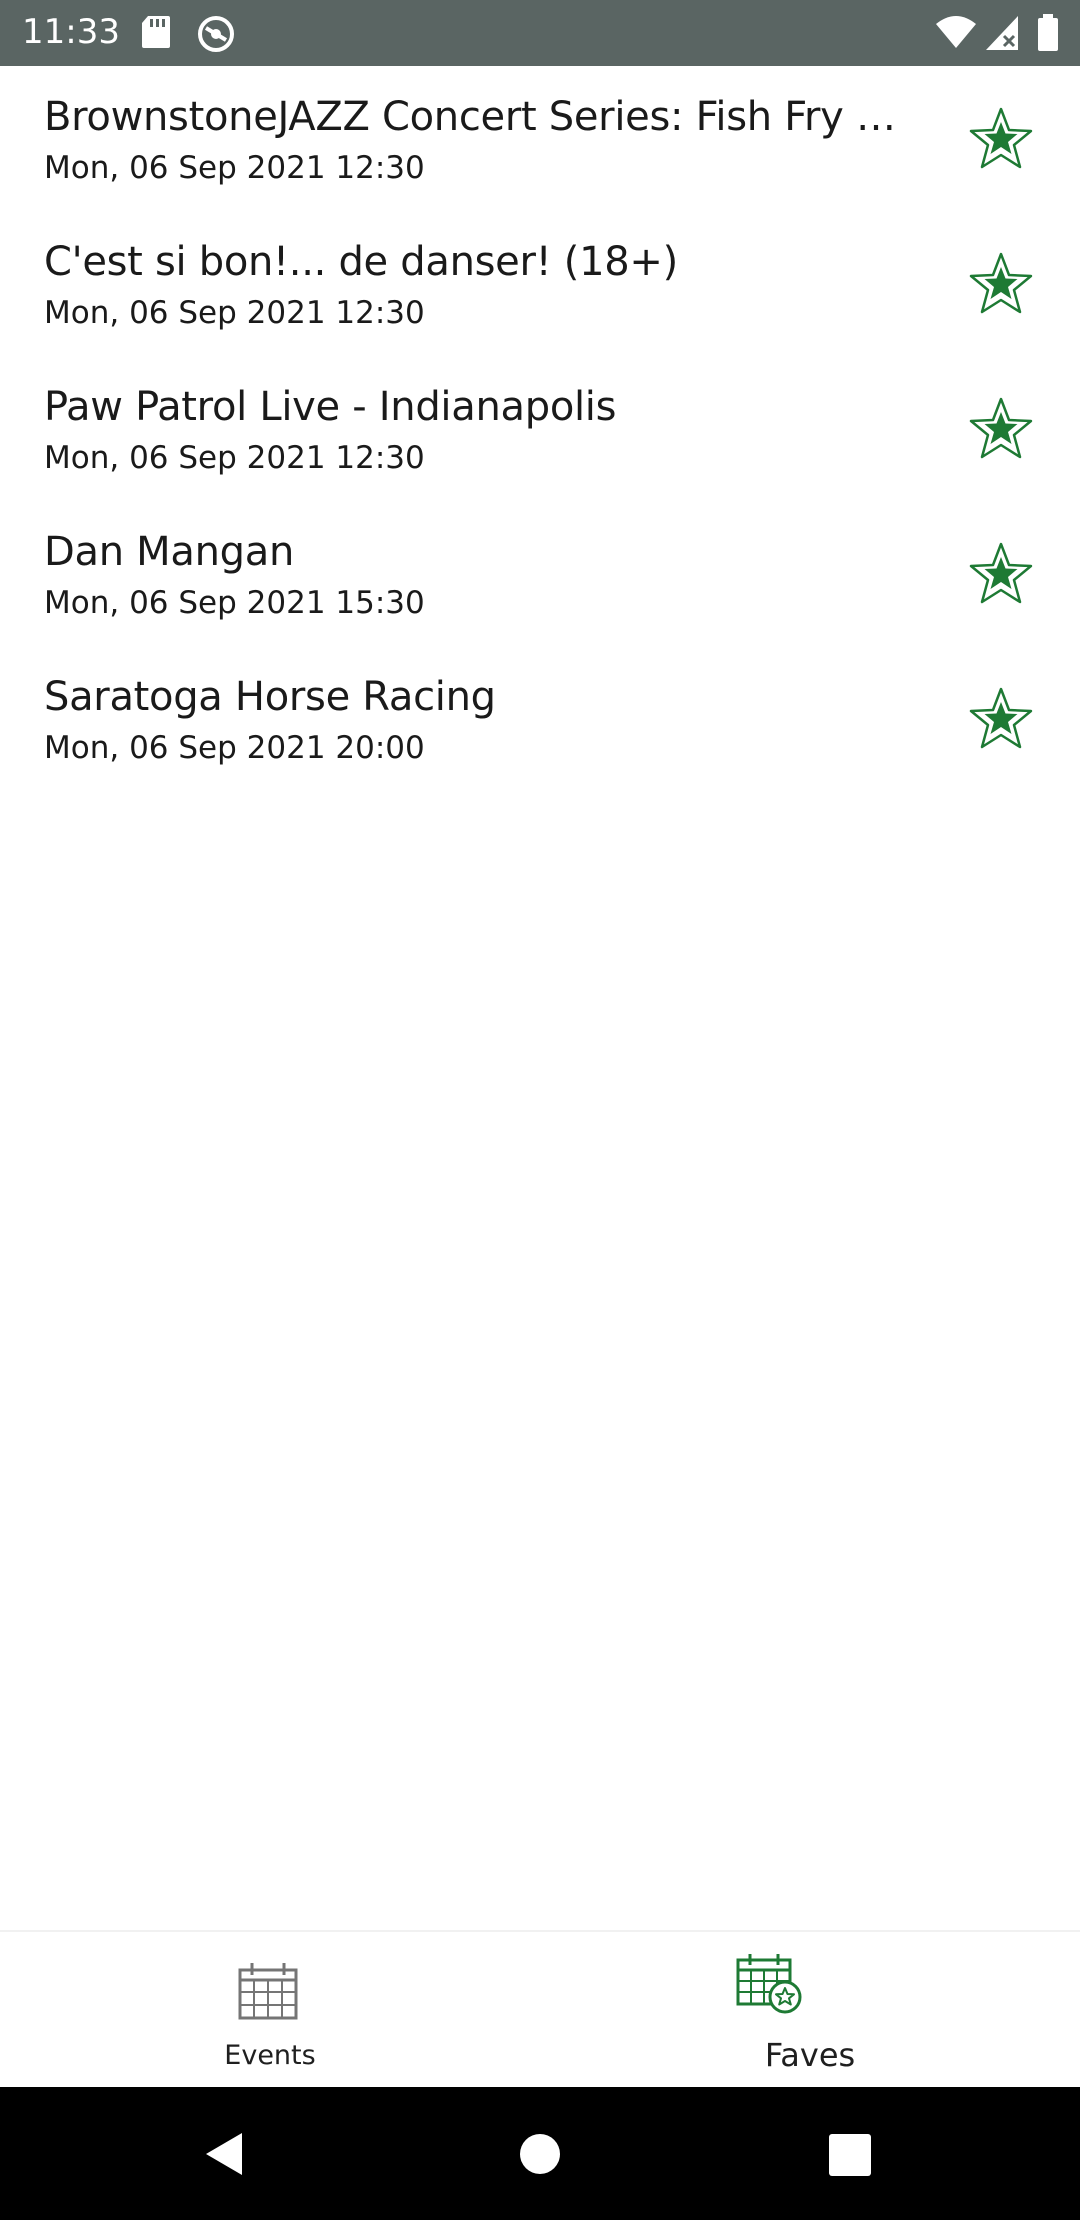 The width and height of the screenshot is (1080, 2220). I want to click on event-title: Paw Patrol Live - Indianapolis, so click(330, 407).